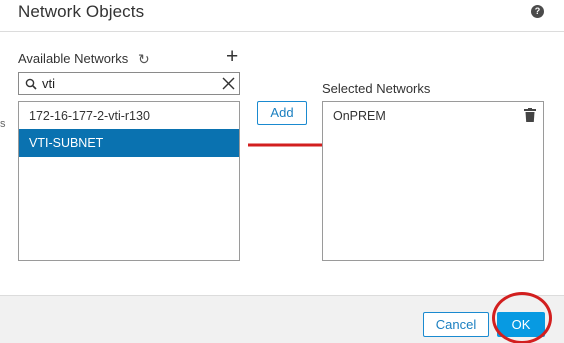  I want to click on clear-search-icon, so click(228, 83).